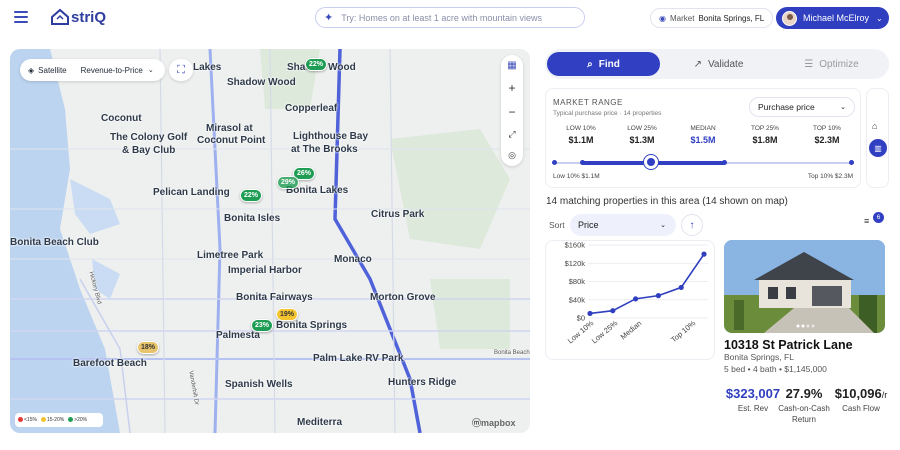  I want to click on y-tick-label: $160k, so click(575, 245).